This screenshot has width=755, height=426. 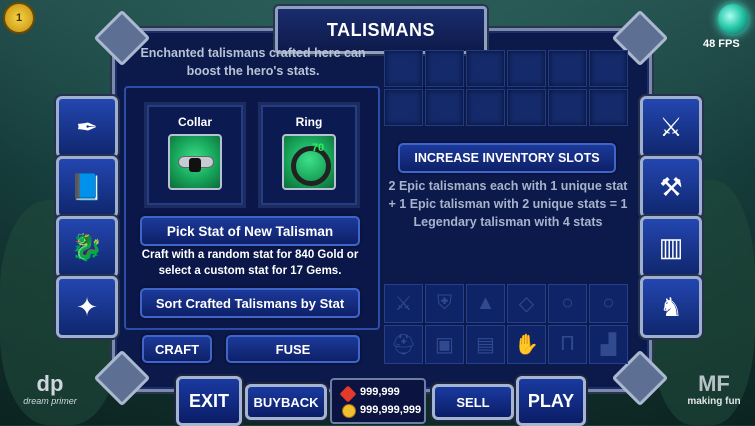 What do you see at coordinates (250, 231) in the screenshot?
I see `pick-stat-button: Pick Stat of New Talisman` at bounding box center [250, 231].